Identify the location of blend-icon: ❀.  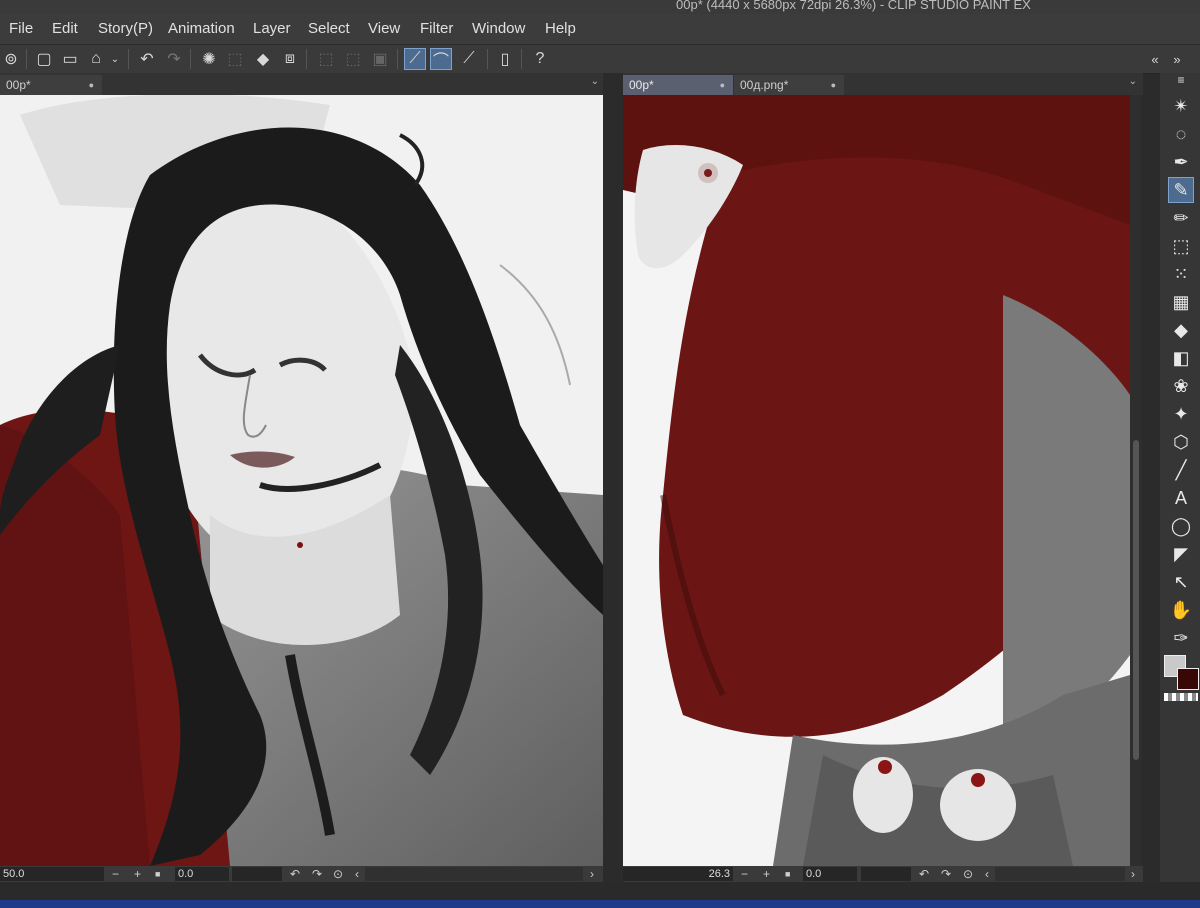
(1181, 386).